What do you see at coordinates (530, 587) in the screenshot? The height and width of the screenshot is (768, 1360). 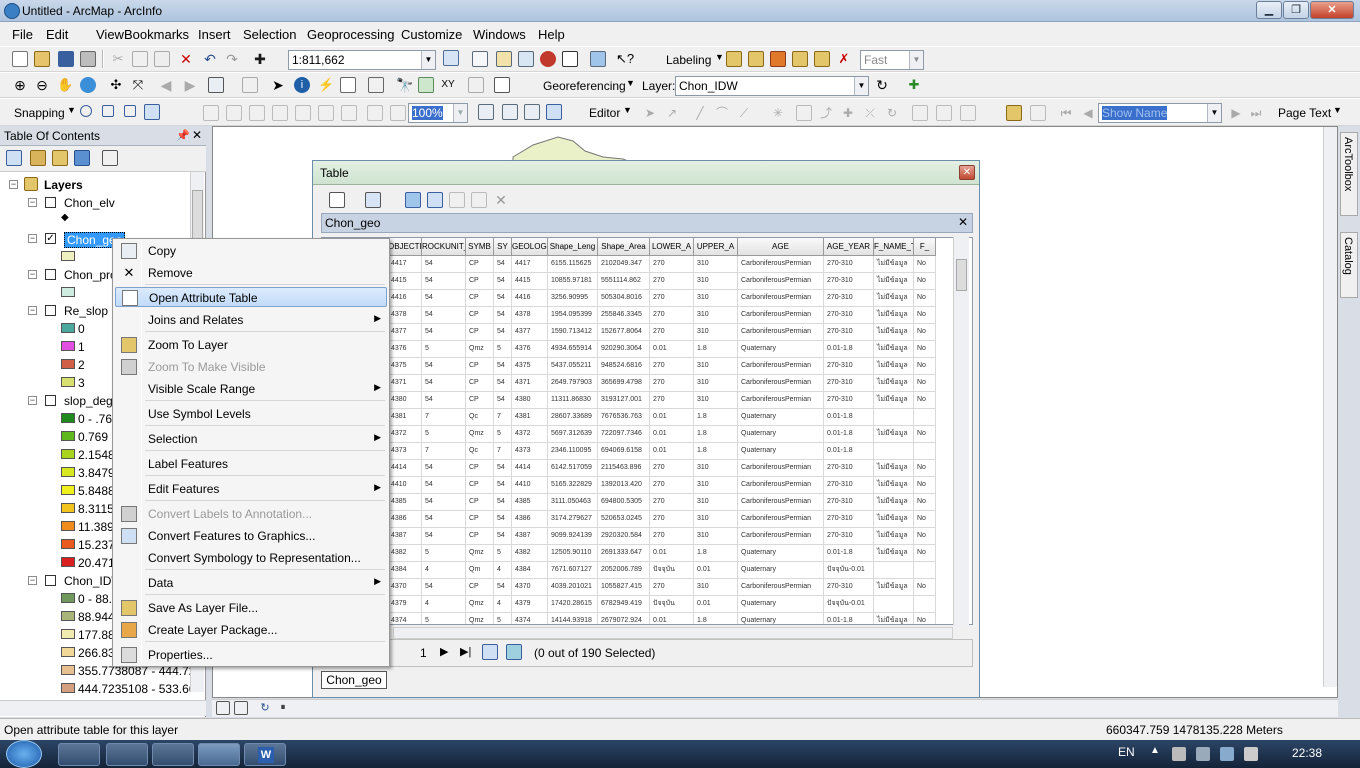 I see `table-cell: 4370` at bounding box center [530, 587].